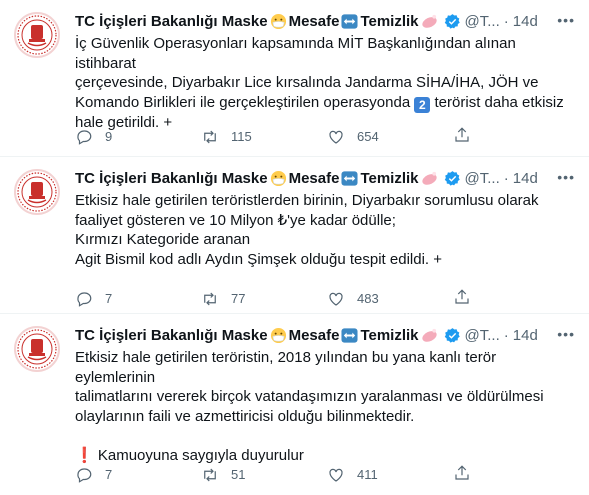 The image size is (589, 495). I want to click on tweet-actions: 7 77 483, so click(327, 298).